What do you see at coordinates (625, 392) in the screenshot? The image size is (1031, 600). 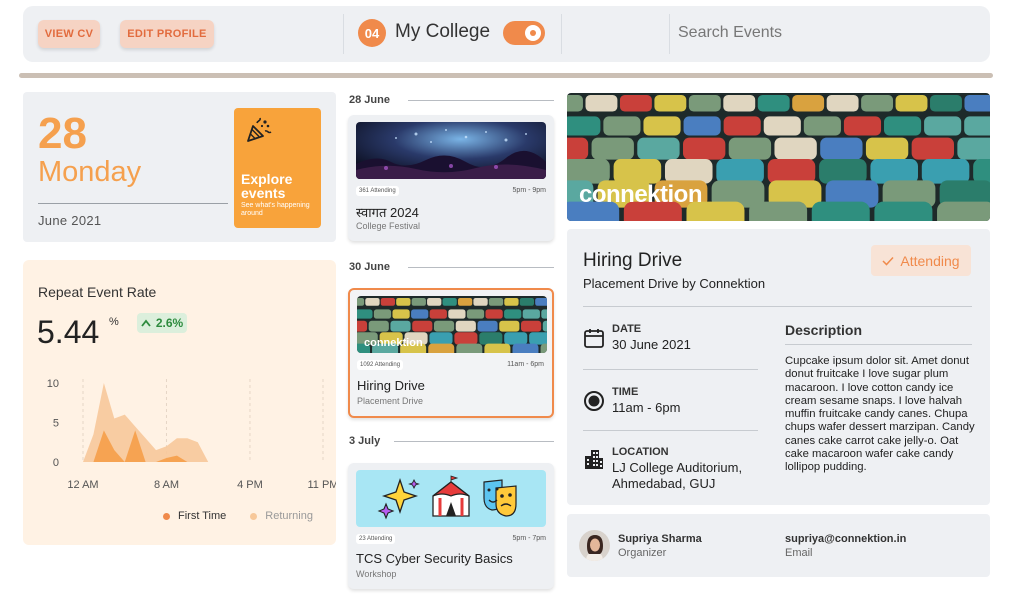 I see `time-label: TIME` at bounding box center [625, 392].